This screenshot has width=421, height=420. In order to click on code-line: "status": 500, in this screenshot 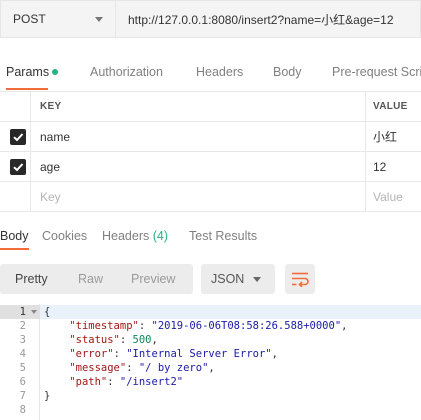, I will do `click(113, 340)`.